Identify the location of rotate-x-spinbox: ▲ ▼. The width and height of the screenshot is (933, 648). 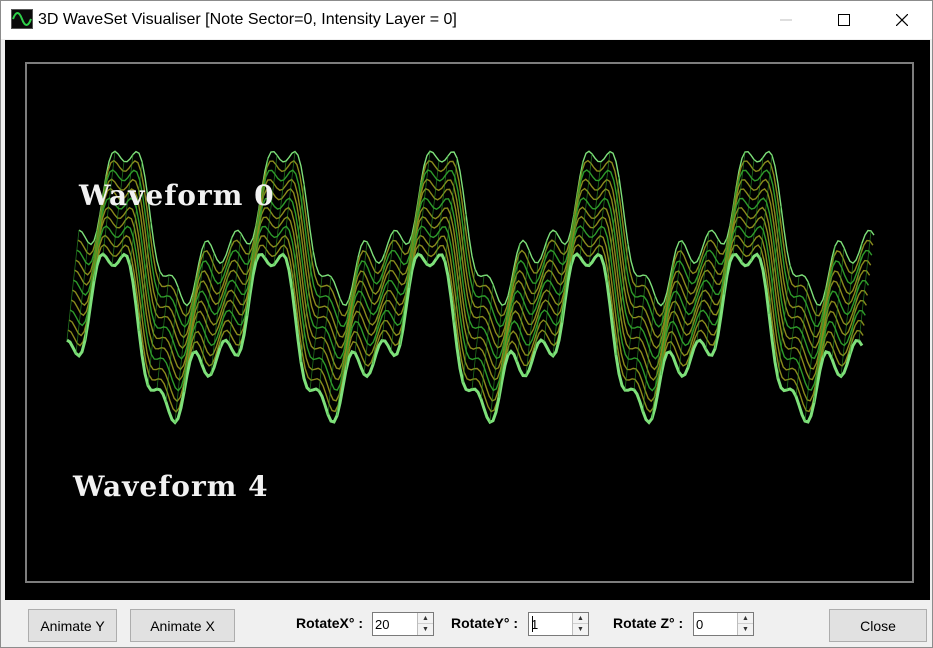
(403, 624).